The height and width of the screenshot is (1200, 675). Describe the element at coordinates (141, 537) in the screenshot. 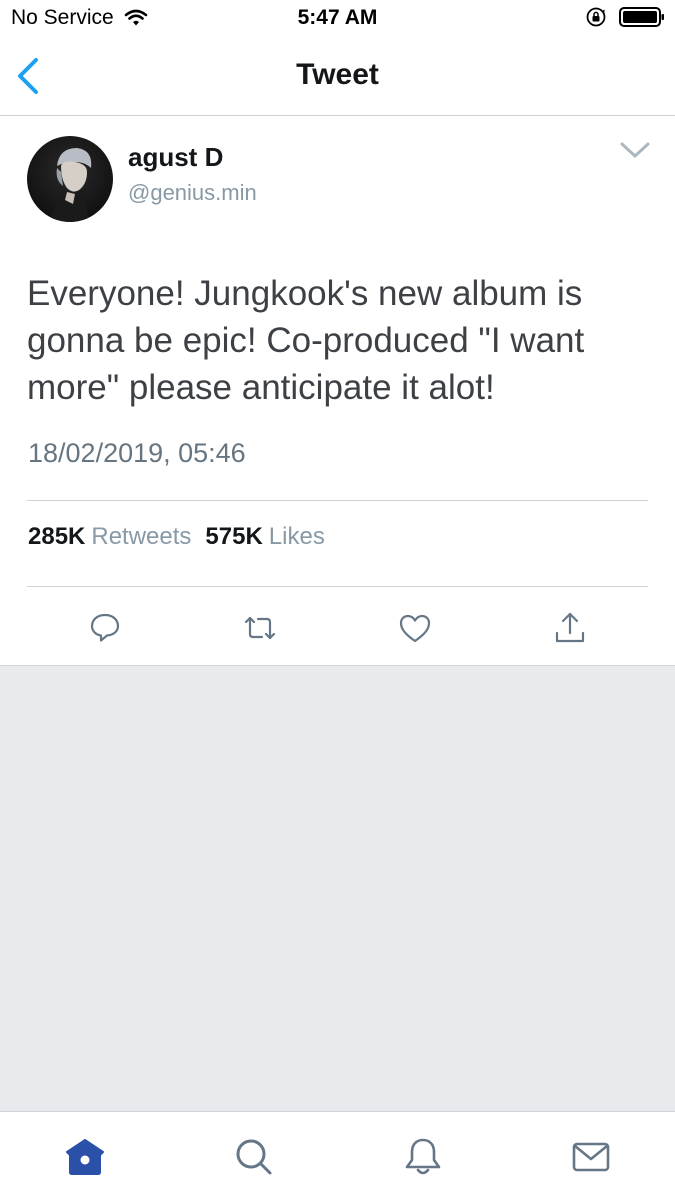

I see `retweets-label: Retweets` at that location.